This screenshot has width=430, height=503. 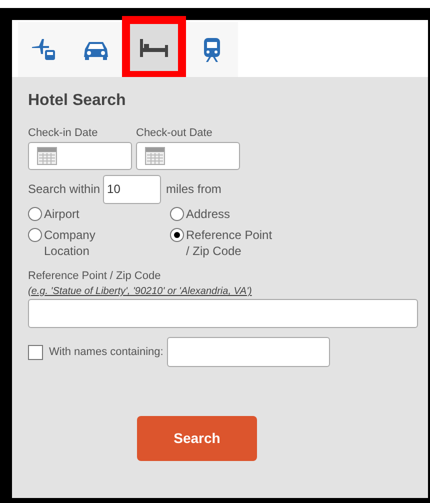 I want to click on reference-field, so click(x=223, y=313).